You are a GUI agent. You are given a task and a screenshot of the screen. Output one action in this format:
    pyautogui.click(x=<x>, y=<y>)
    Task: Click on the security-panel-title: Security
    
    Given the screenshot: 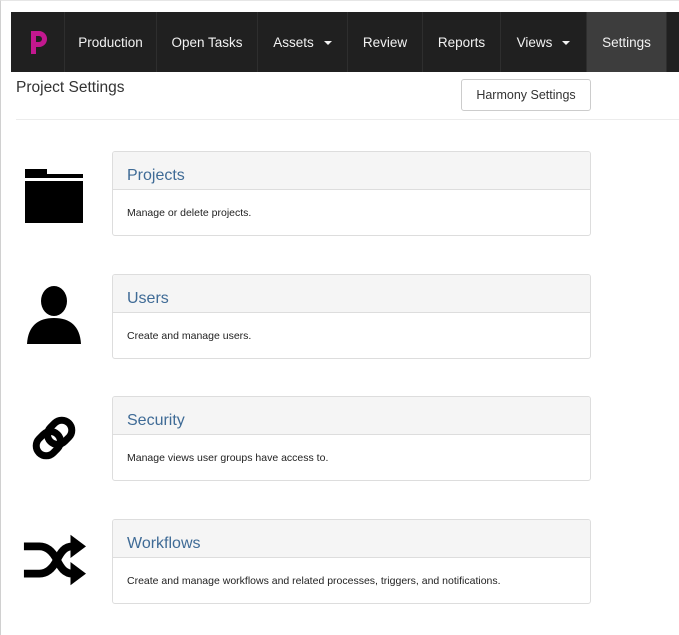 What is the action you would take?
    pyautogui.click(x=351, y=416)
    